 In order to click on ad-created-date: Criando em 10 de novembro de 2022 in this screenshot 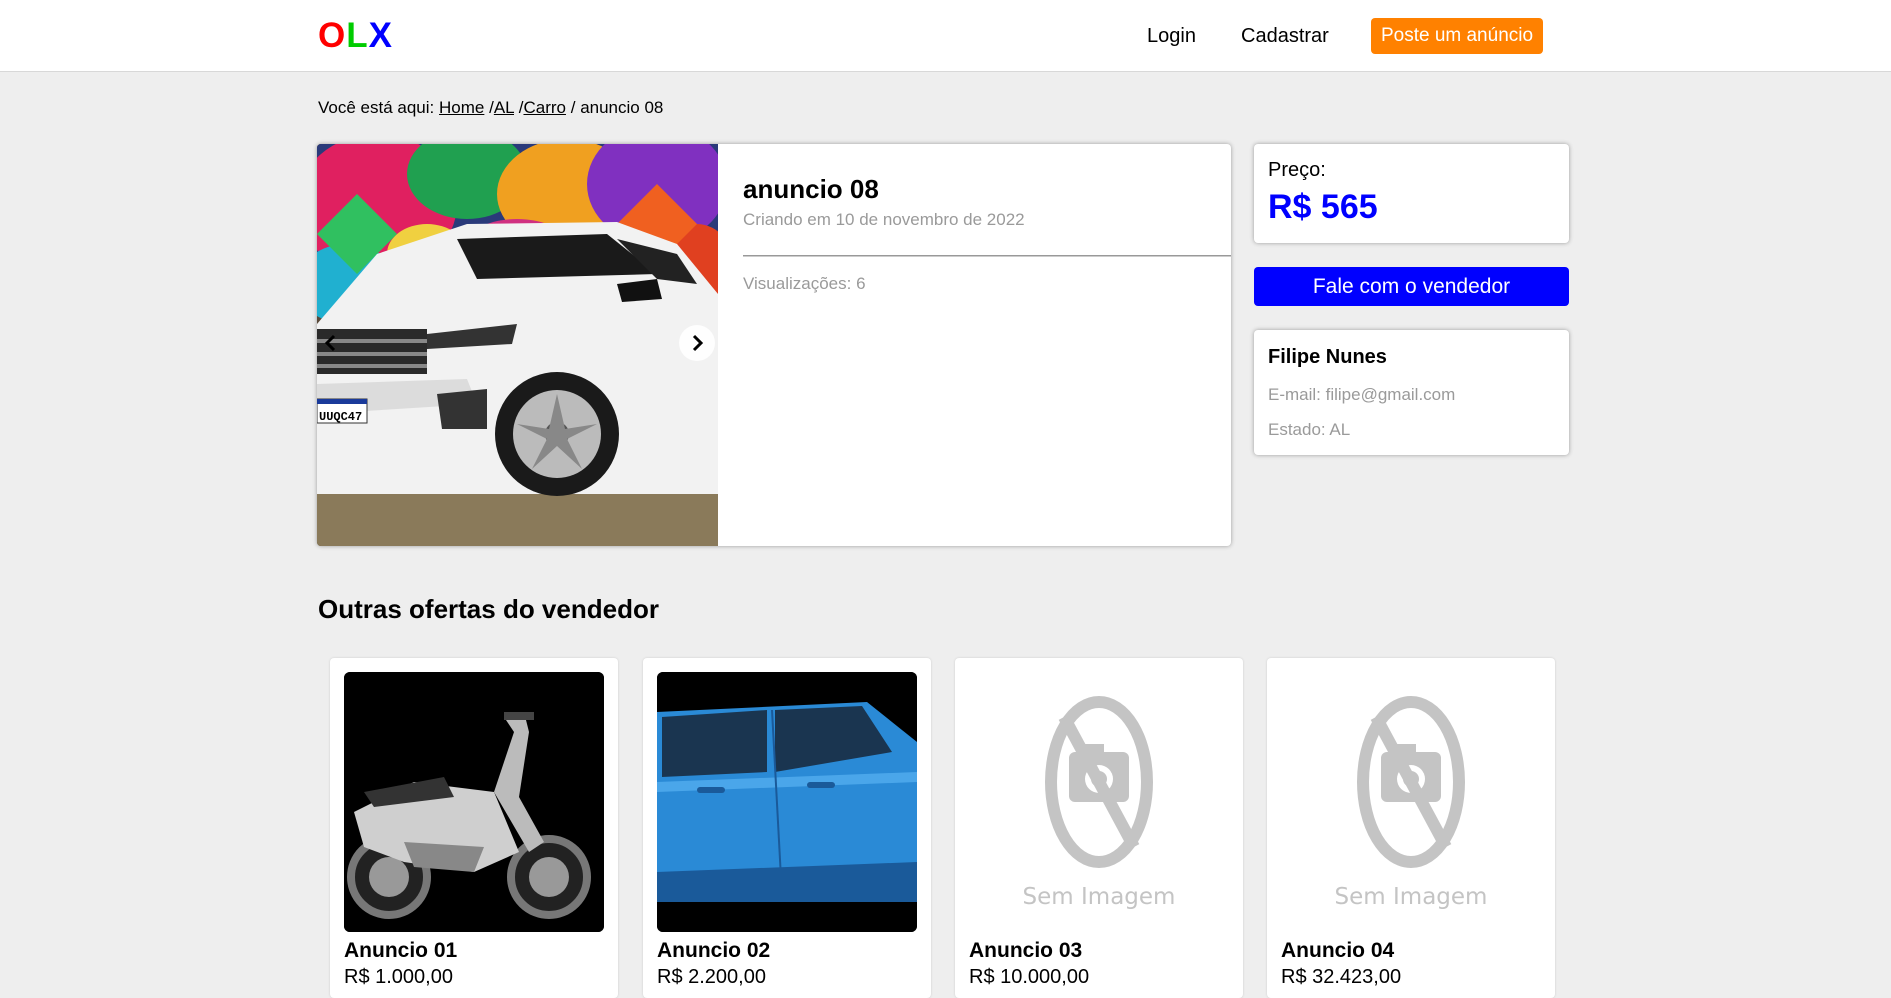, I will do `click(884, 219)`.